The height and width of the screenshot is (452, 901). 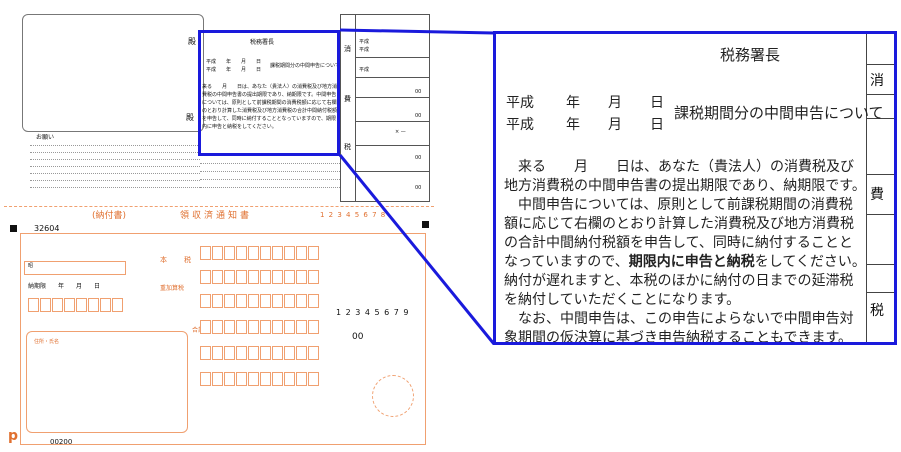 What do you see at coordinates (686, 319) in the screenshot?
I see `zoom-body-line-9: なお、中間申告は、この申告によらないで中間申告対` at bounding box center [686, 319].